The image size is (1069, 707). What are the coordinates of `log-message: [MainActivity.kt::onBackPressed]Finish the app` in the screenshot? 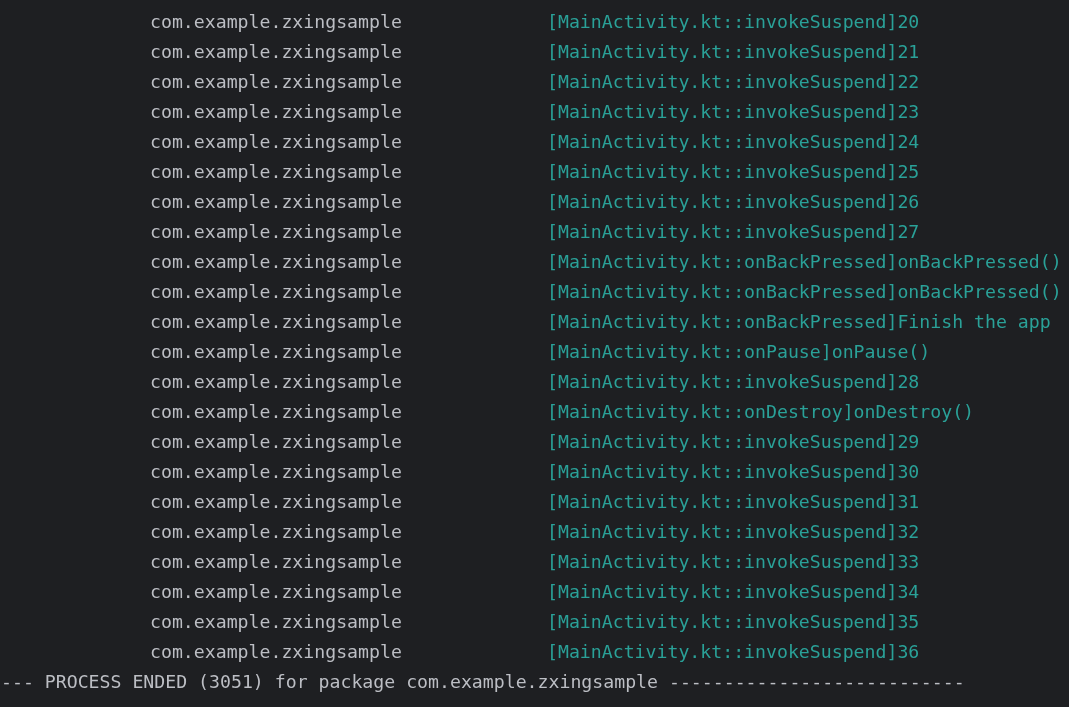 It's located at (799, 322).